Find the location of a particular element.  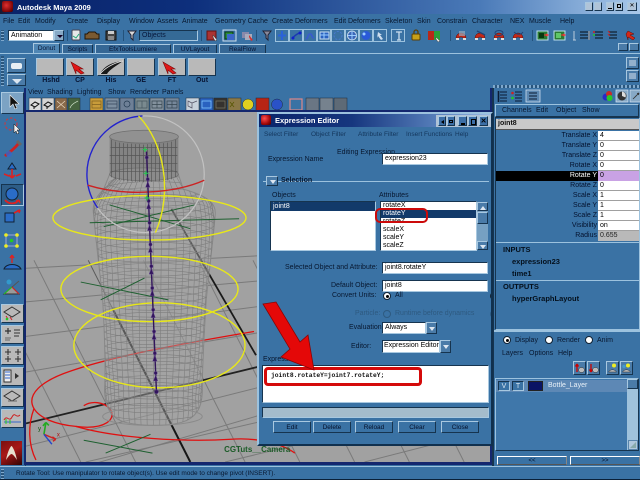

svg-text: CGTuts__Camera is located at coordinates (257, 449).